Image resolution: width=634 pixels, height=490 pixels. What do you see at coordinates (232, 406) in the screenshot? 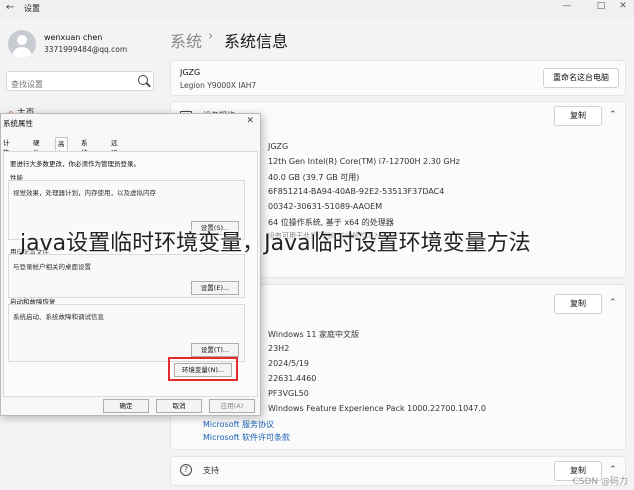
I see `apply-button: 应用(A)` at bounding box center [232, 406].